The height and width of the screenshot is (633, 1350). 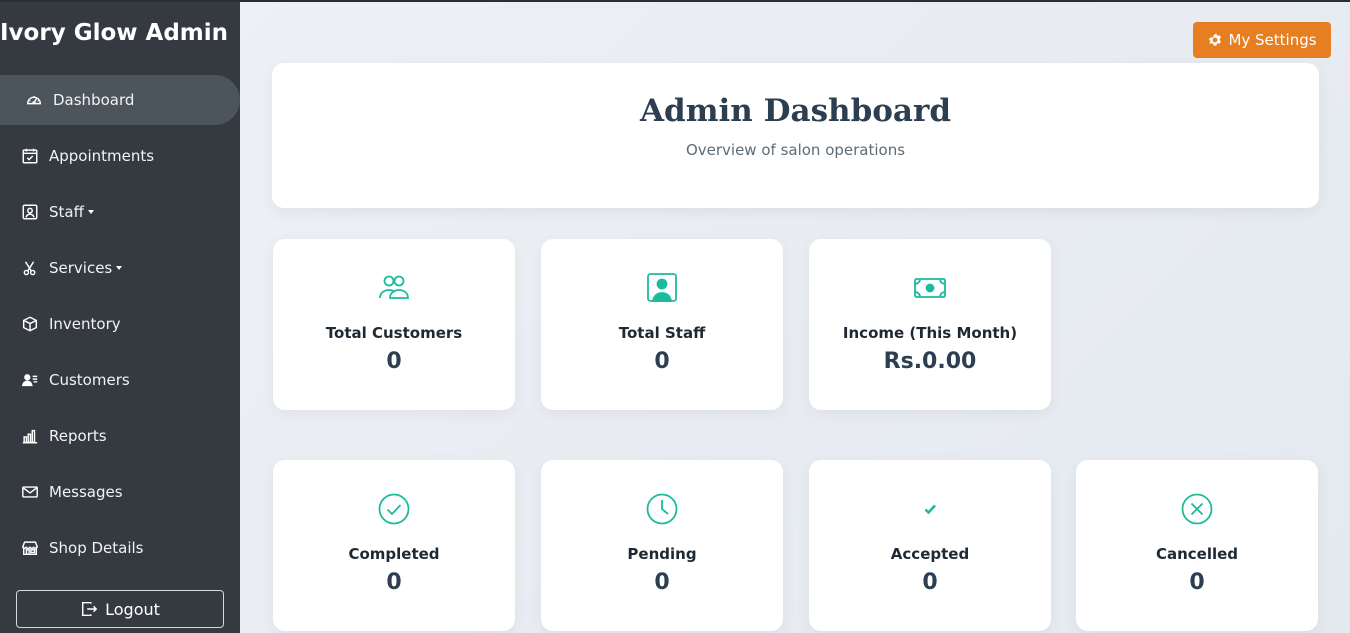 I want to click on sidebar-item-label: Shop Details, so click(x=96, y=548).